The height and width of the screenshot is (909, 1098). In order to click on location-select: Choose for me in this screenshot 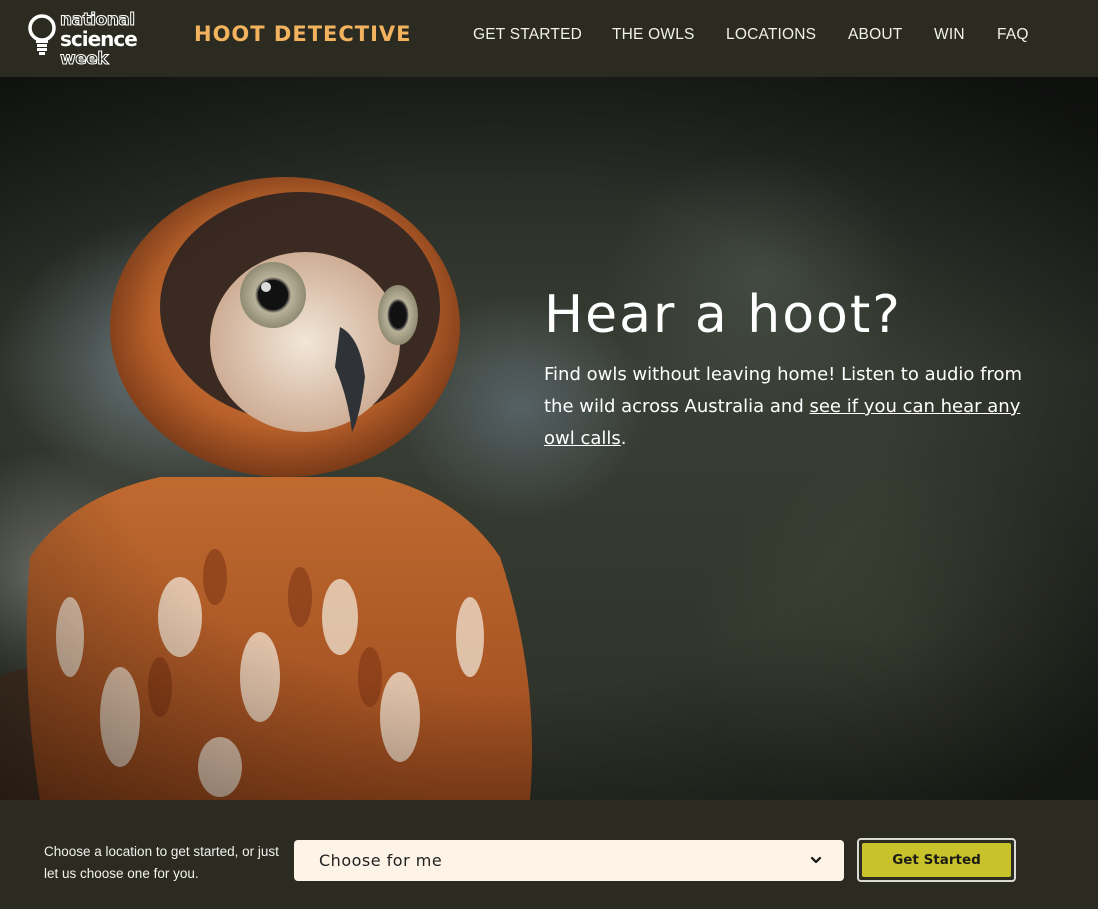, I will do `click(569, 860)`.